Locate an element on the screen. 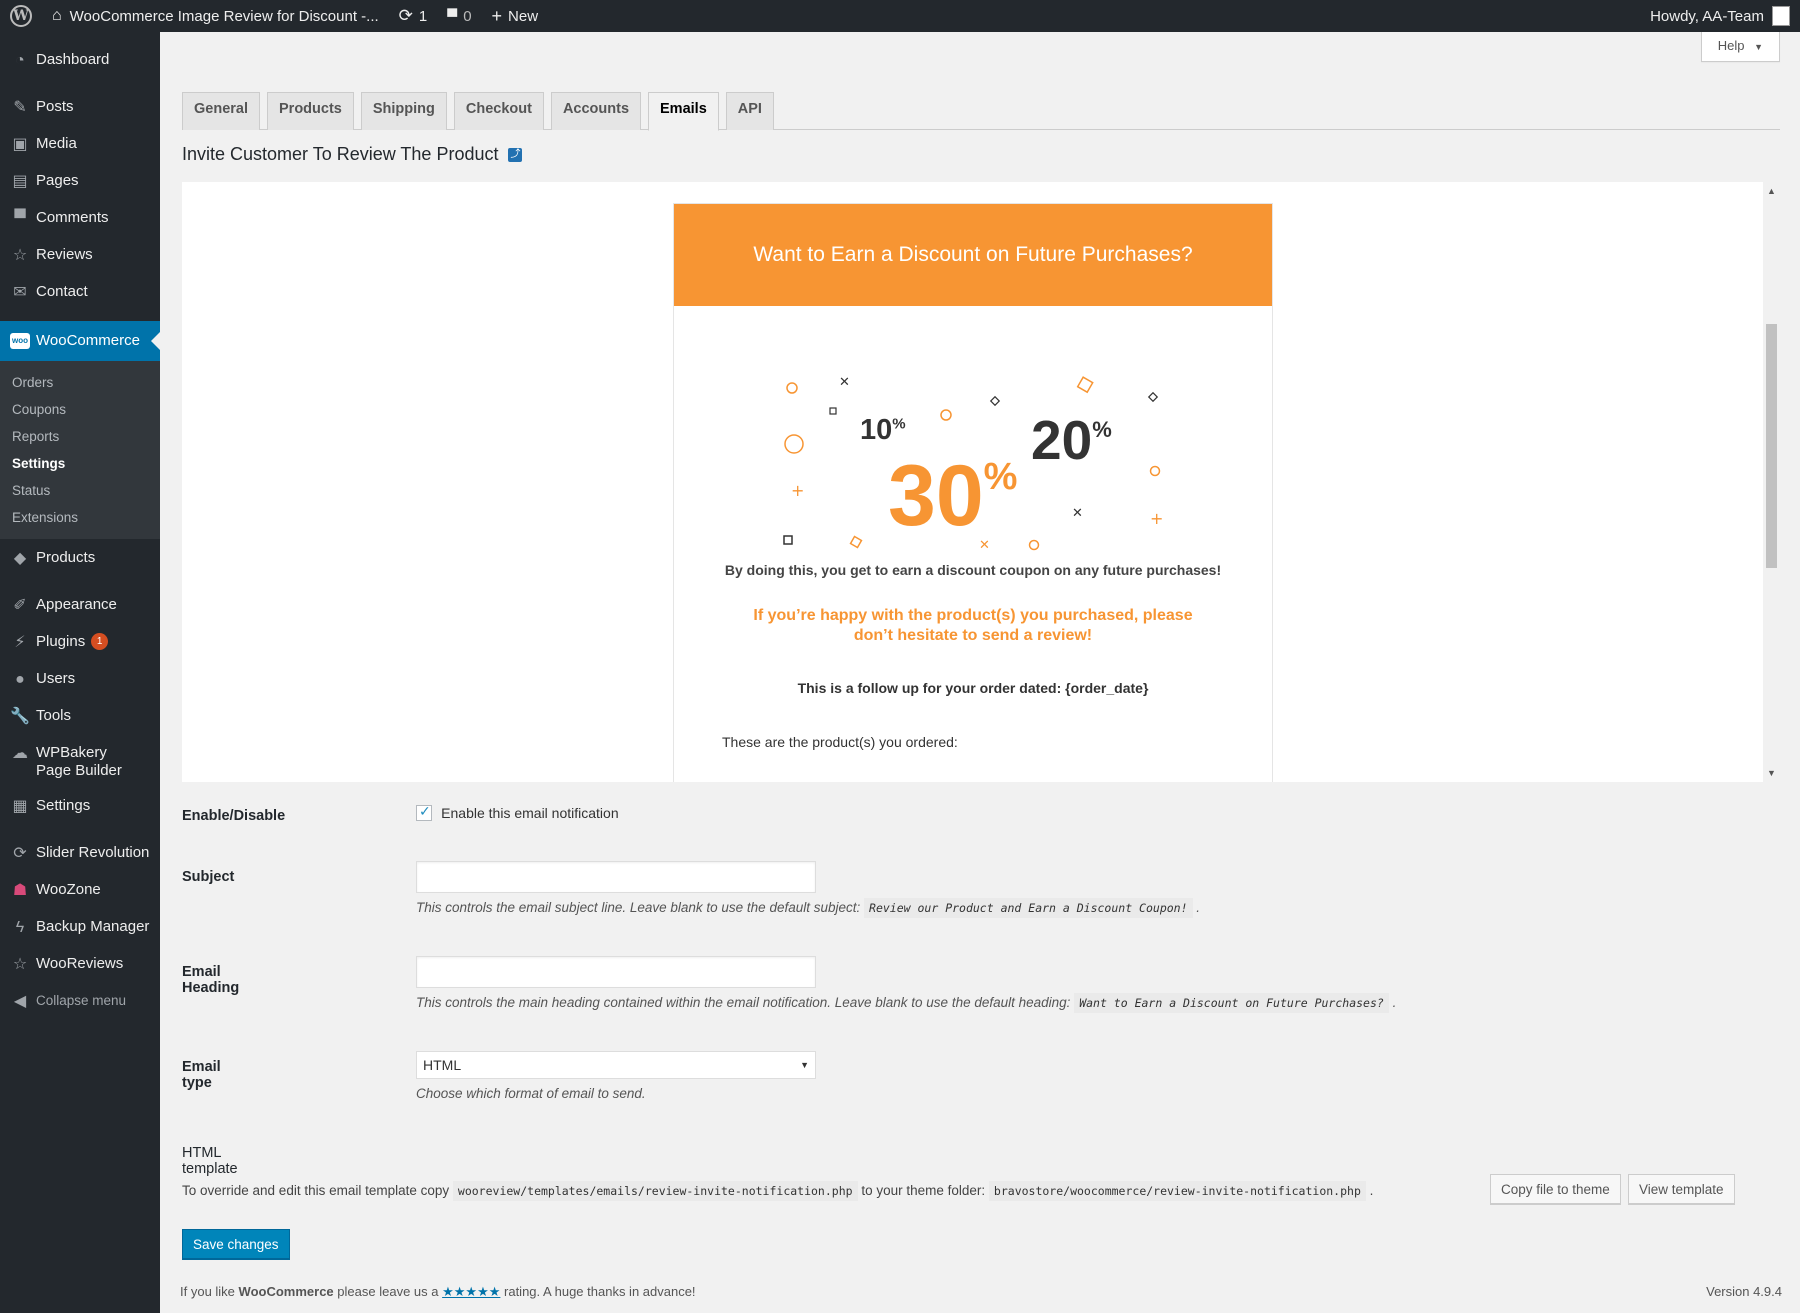  tab-products: Products is located at coordinates (310, 111).